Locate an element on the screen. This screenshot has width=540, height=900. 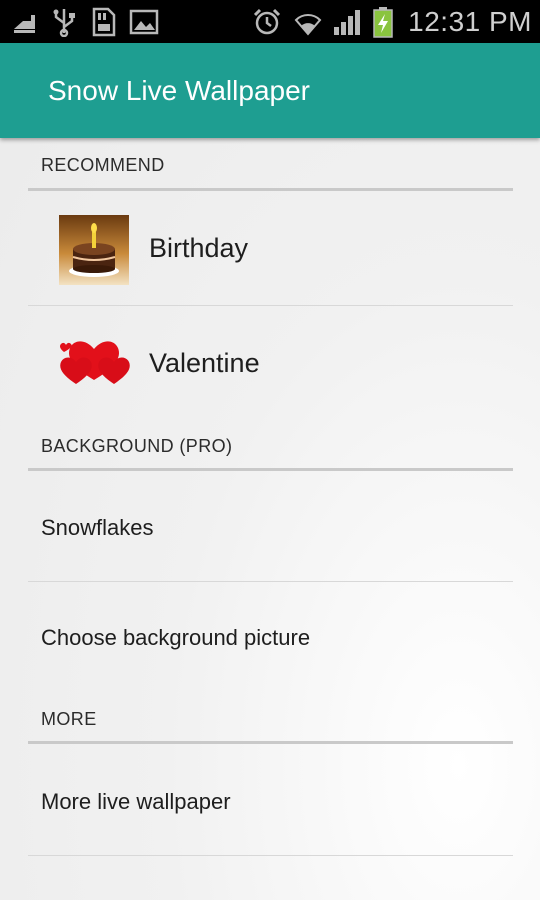
item-divider is located at coordinates (270, 855).